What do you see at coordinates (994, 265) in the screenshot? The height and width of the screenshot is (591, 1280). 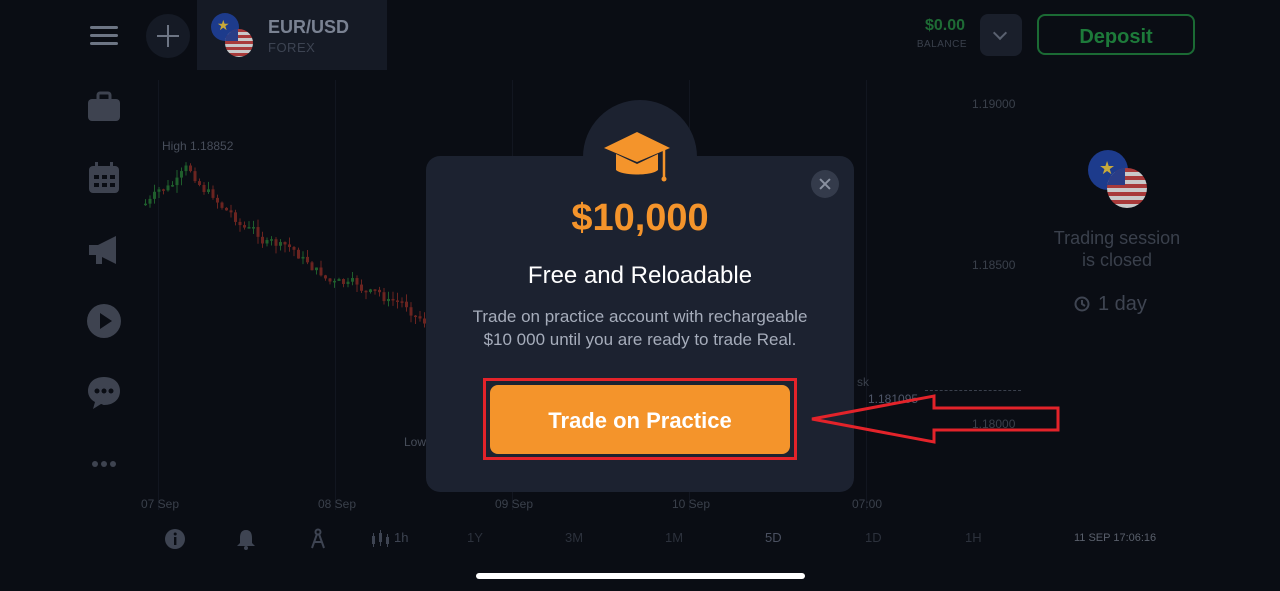 I see `price-level: 1.18500` at bounding box center [994, 265].